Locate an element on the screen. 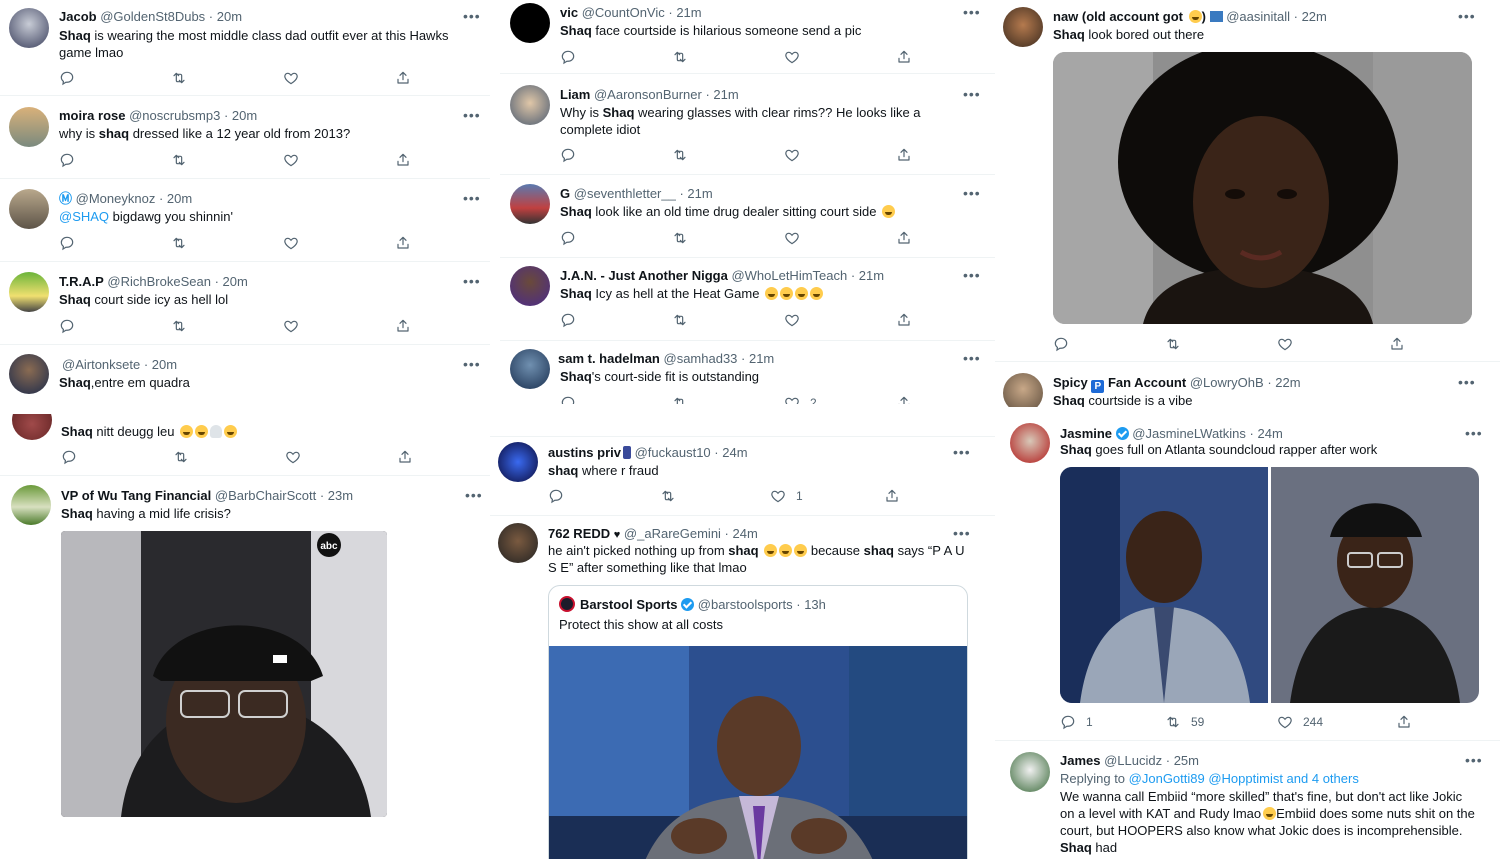 The width and height of the screenshot is (1500, 859). tweet-time: 23m is located at coordinates (340, 495).